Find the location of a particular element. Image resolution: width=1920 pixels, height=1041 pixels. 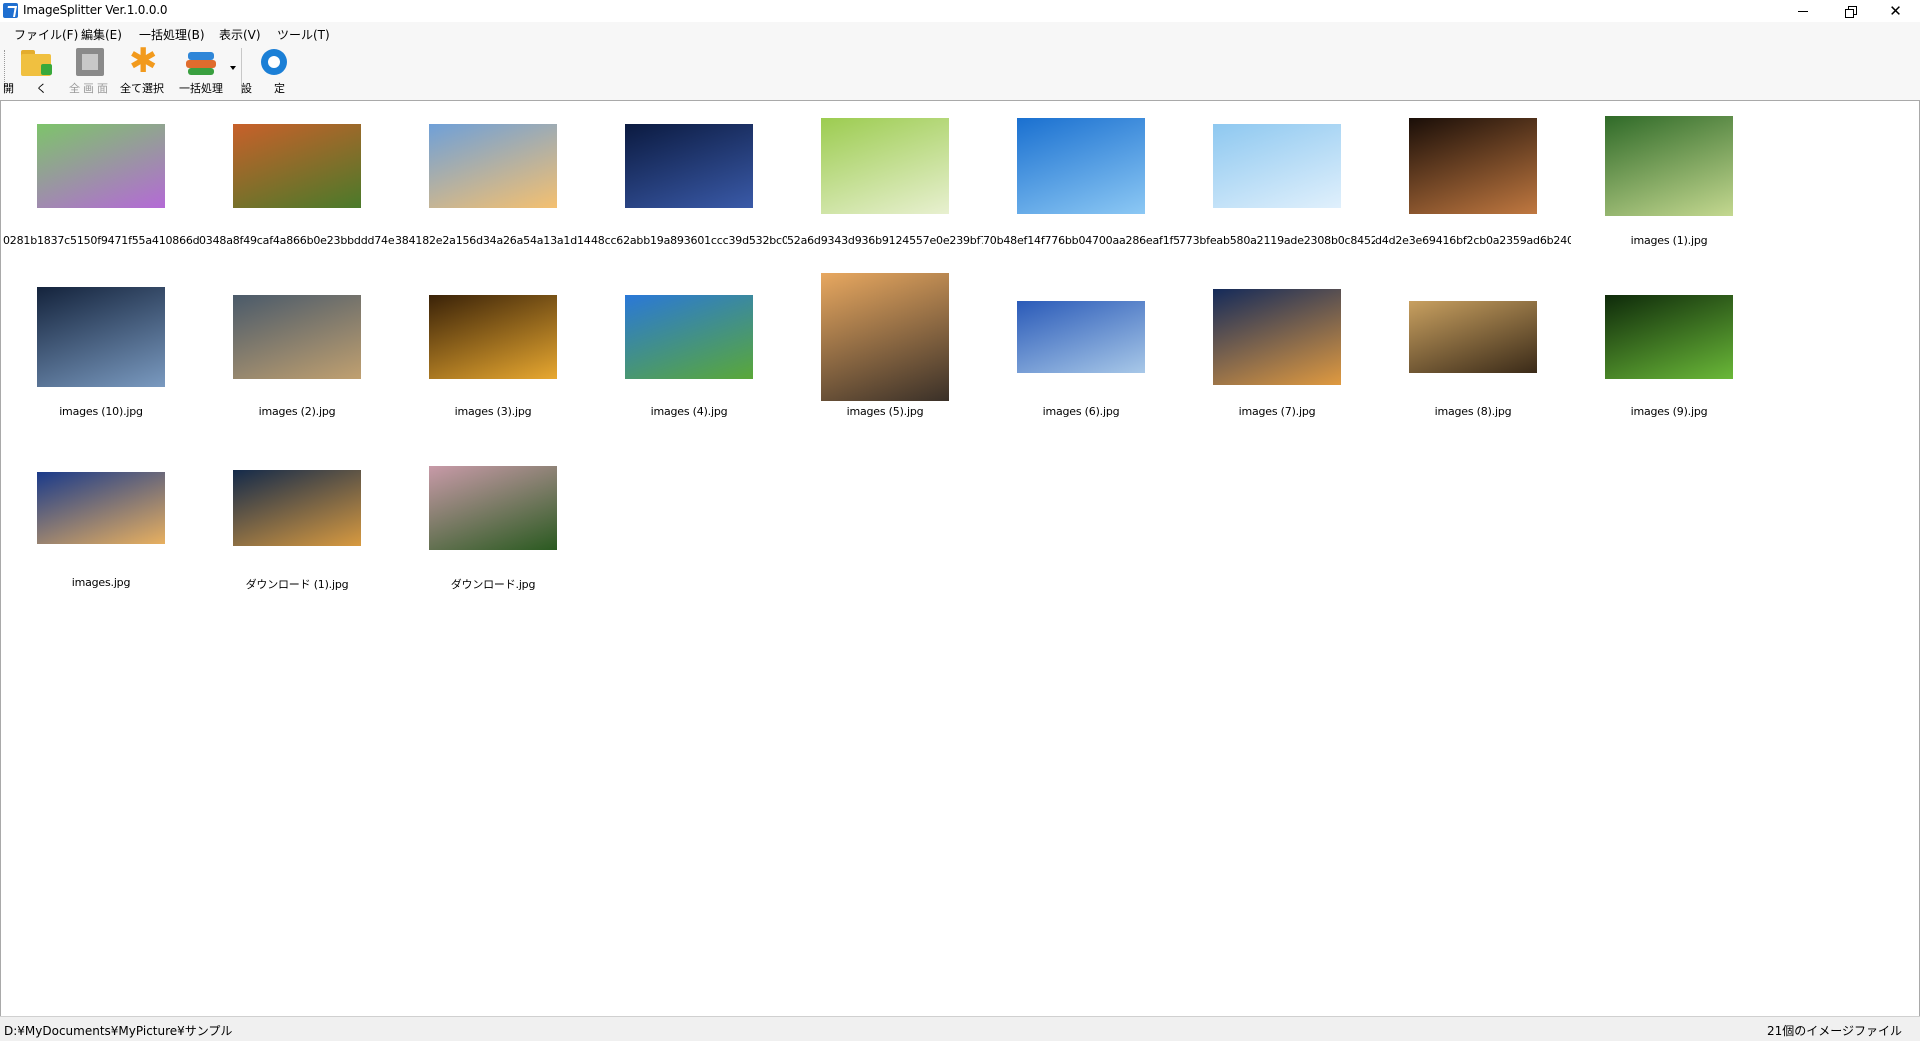

file-name-label: images (6).jpg is located at coordinates (1081, 411).